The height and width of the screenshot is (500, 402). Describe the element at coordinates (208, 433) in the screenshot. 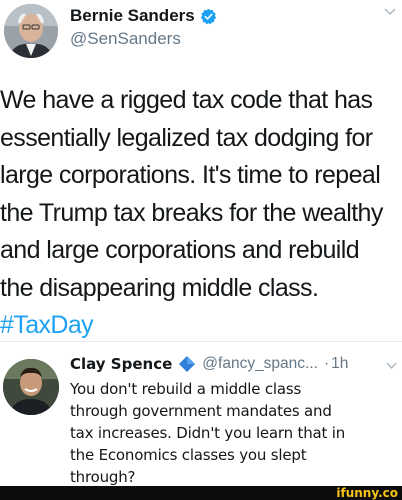

I see `reply-text-line: tax increases. Didn't you learn that in` at that location.